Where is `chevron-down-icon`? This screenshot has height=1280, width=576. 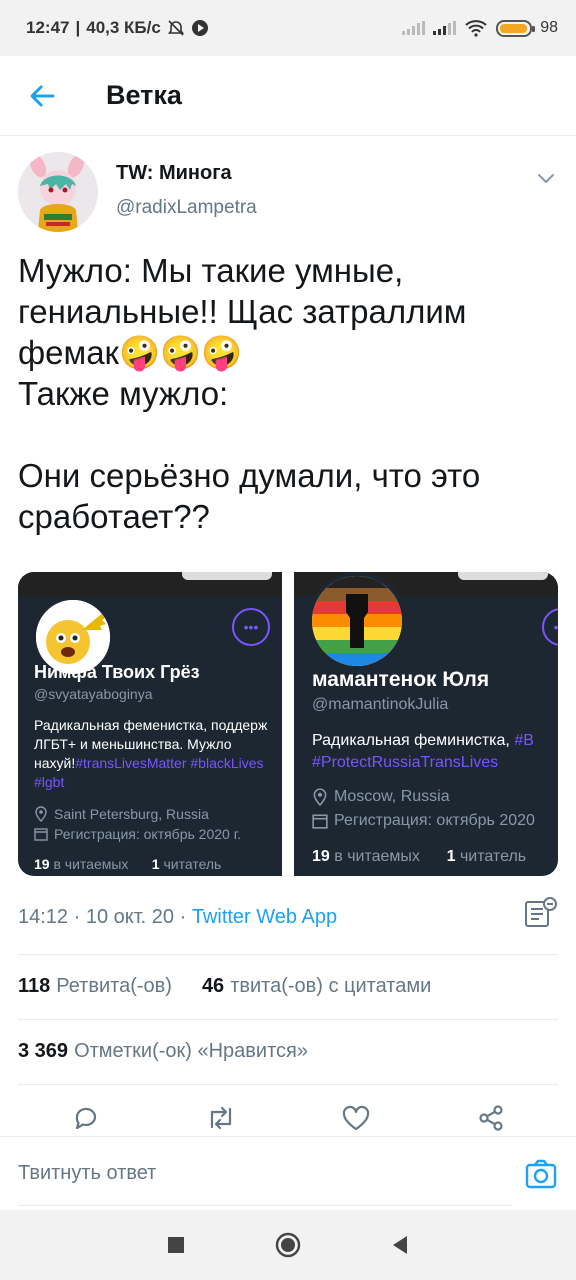
chevron-down-icon is located at coordinates (546, 178).